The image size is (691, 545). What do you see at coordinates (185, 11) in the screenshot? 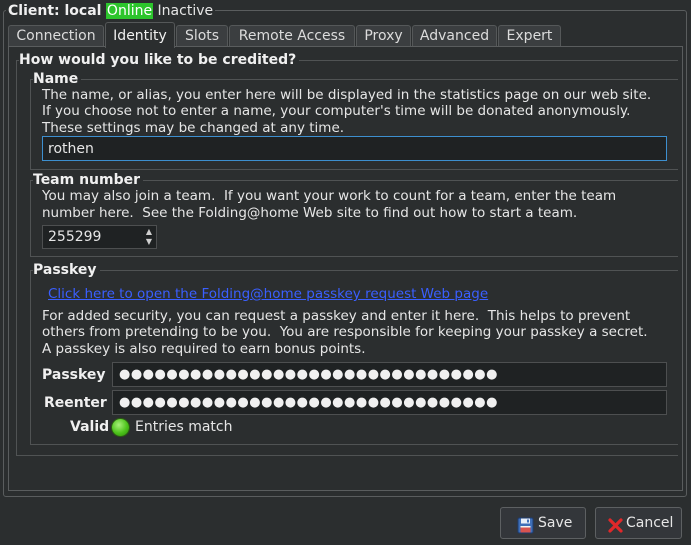
I see `client-state: Inactive` at bounding box center [185, 11].